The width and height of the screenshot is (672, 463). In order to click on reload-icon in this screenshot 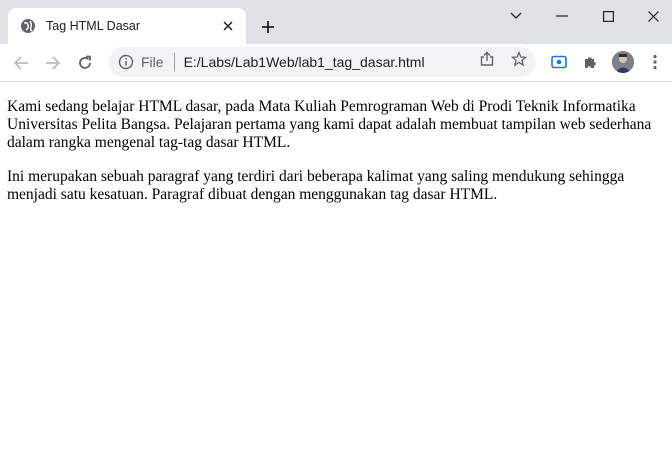, I will do `click(85, 63)`.